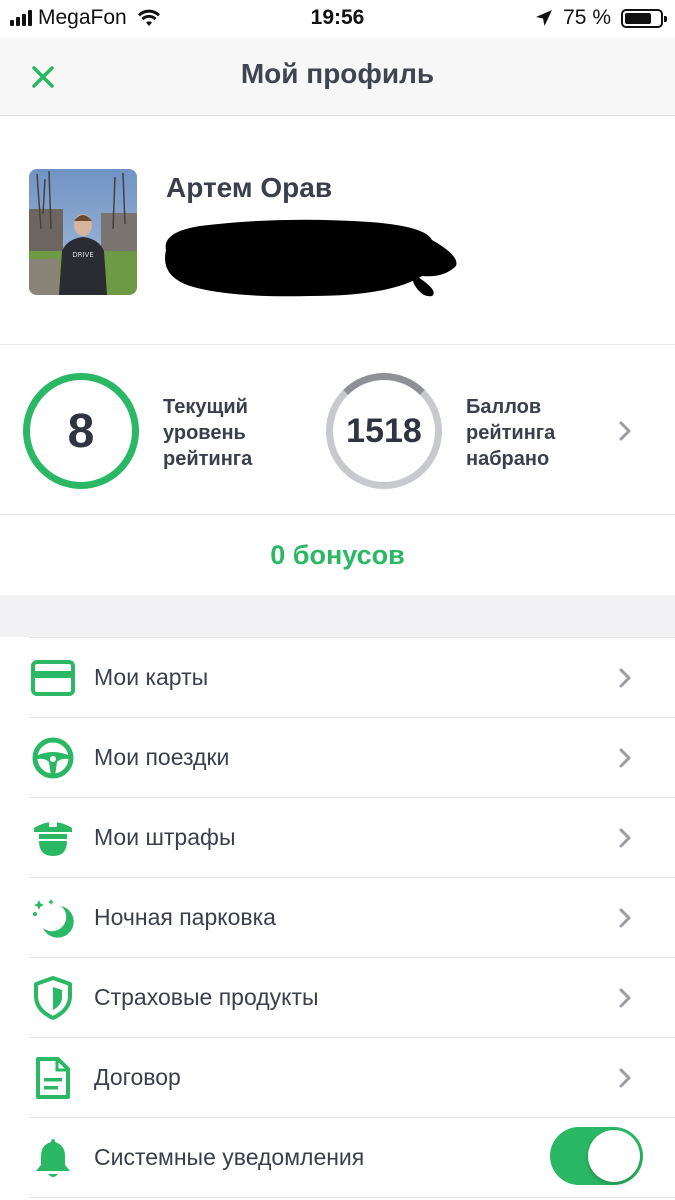 This screenshot has width=675, height=1200. Describe the element at coordinates (614, 1156) in the screenshot. I see `toggle-knob` at that location.